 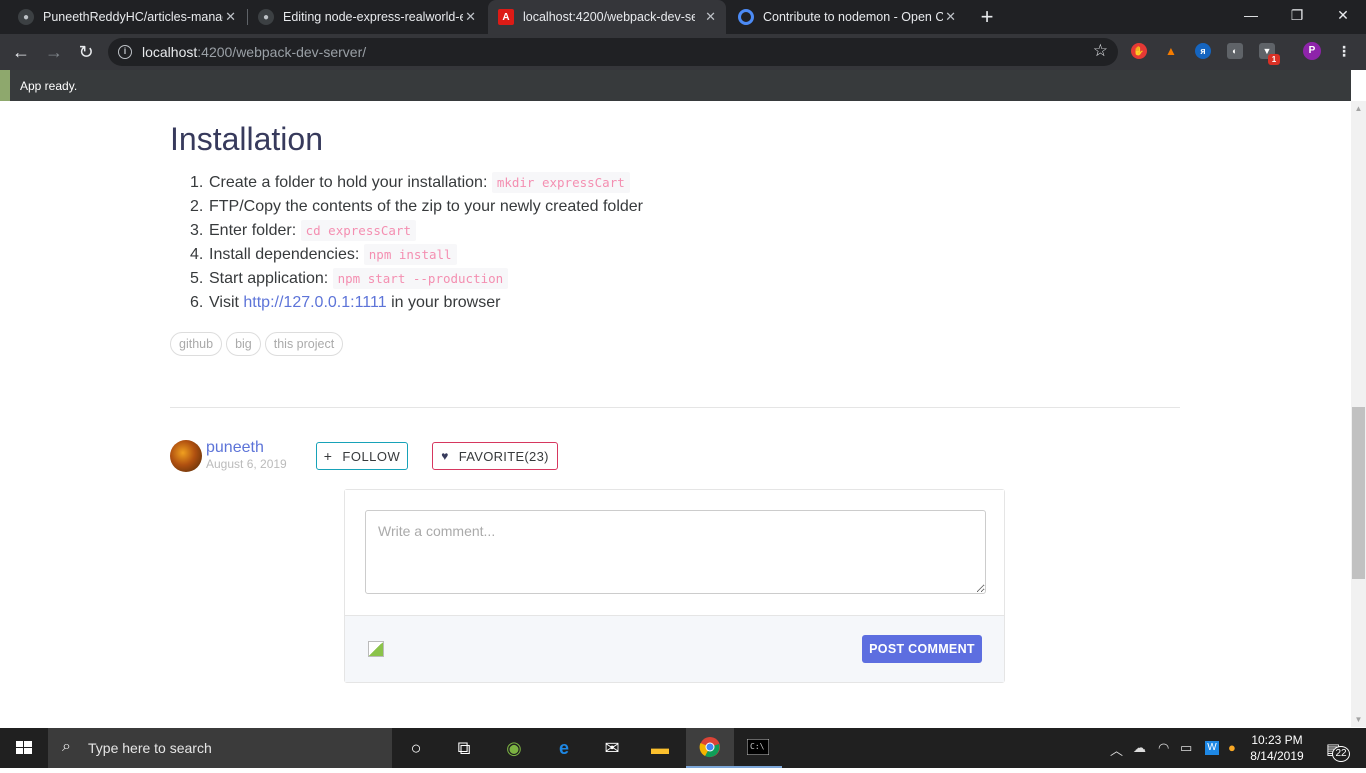 I want to click on publish-date: August 6, 2019, so click(x=246, y=464).